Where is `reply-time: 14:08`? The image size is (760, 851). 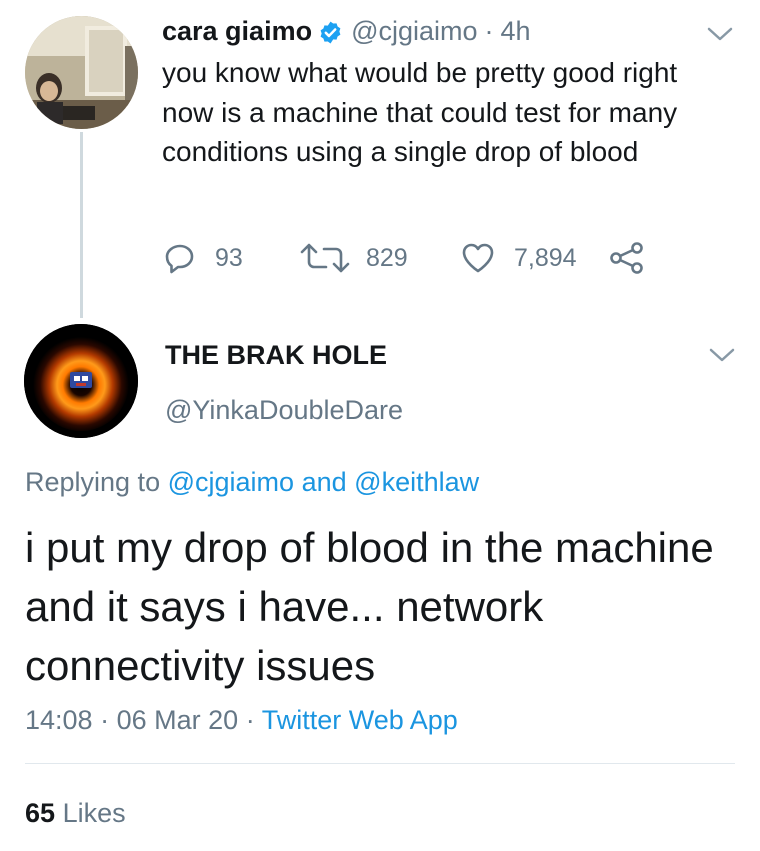 reply-time: 14:08 is located at coordinates (59, 720).